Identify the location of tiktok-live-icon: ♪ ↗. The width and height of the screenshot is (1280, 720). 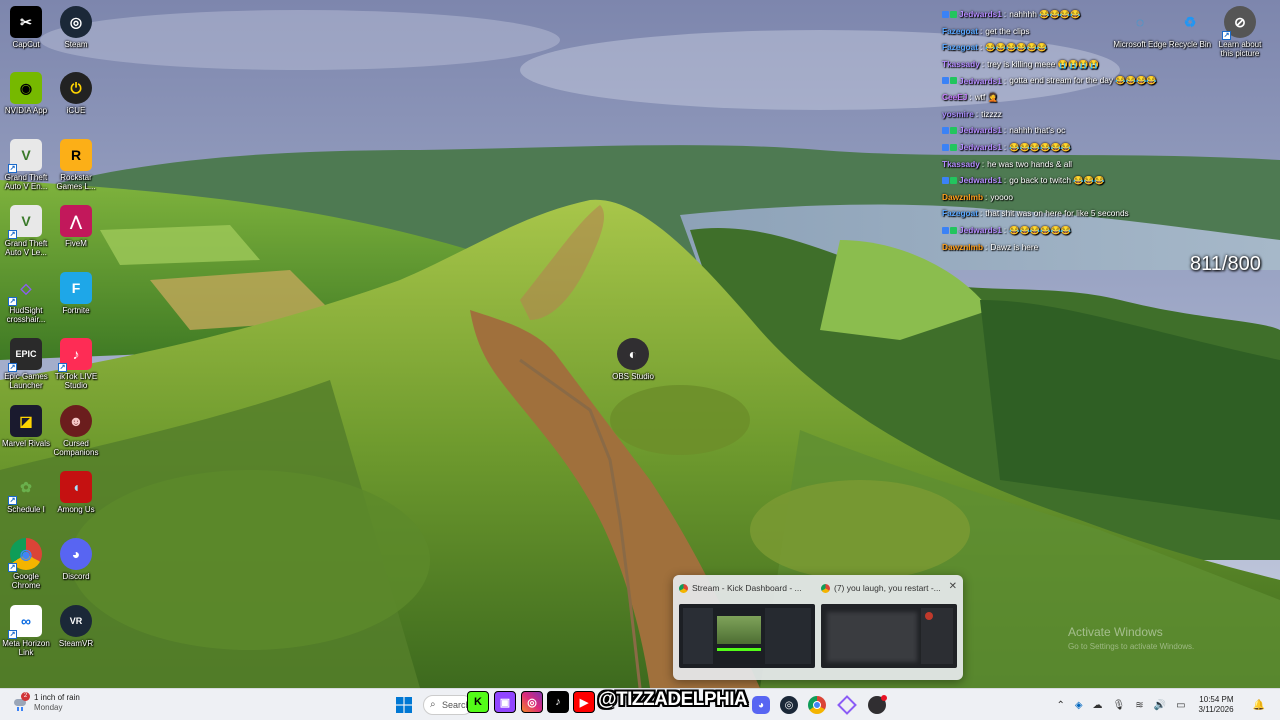
(75, 355).